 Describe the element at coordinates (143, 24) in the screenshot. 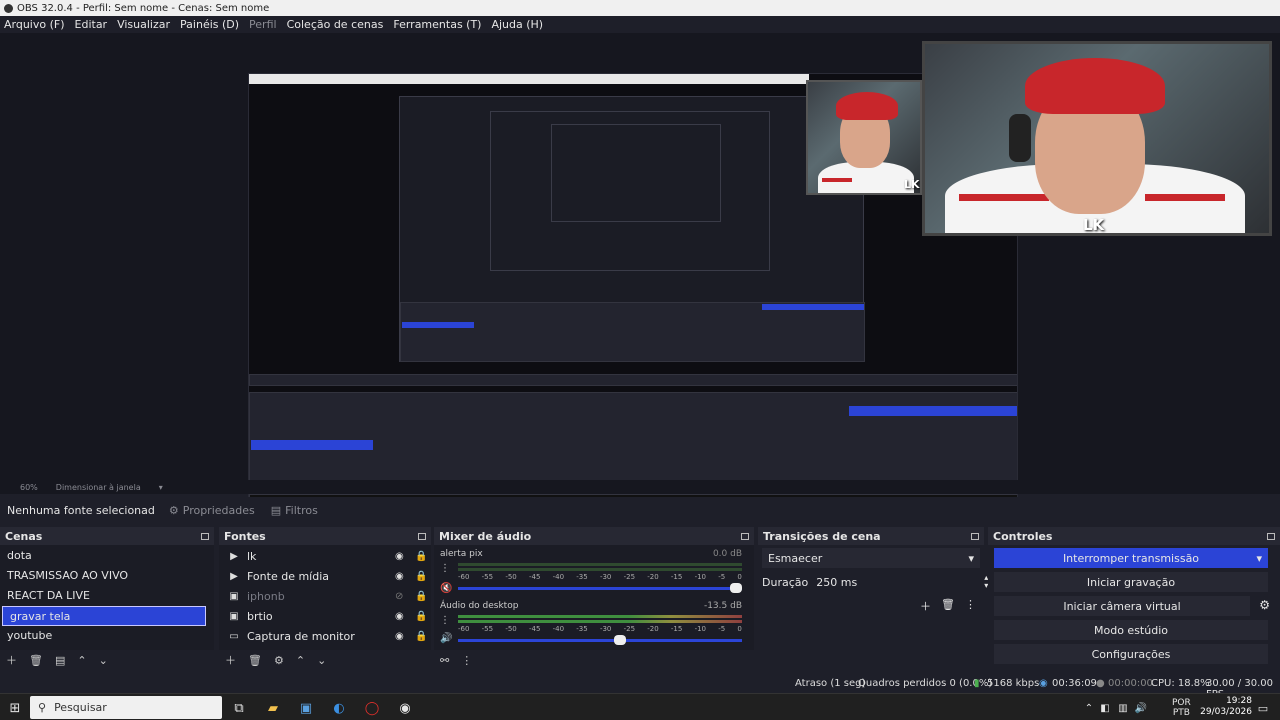

I see `menu-visualizar: Visualizar` at that location.